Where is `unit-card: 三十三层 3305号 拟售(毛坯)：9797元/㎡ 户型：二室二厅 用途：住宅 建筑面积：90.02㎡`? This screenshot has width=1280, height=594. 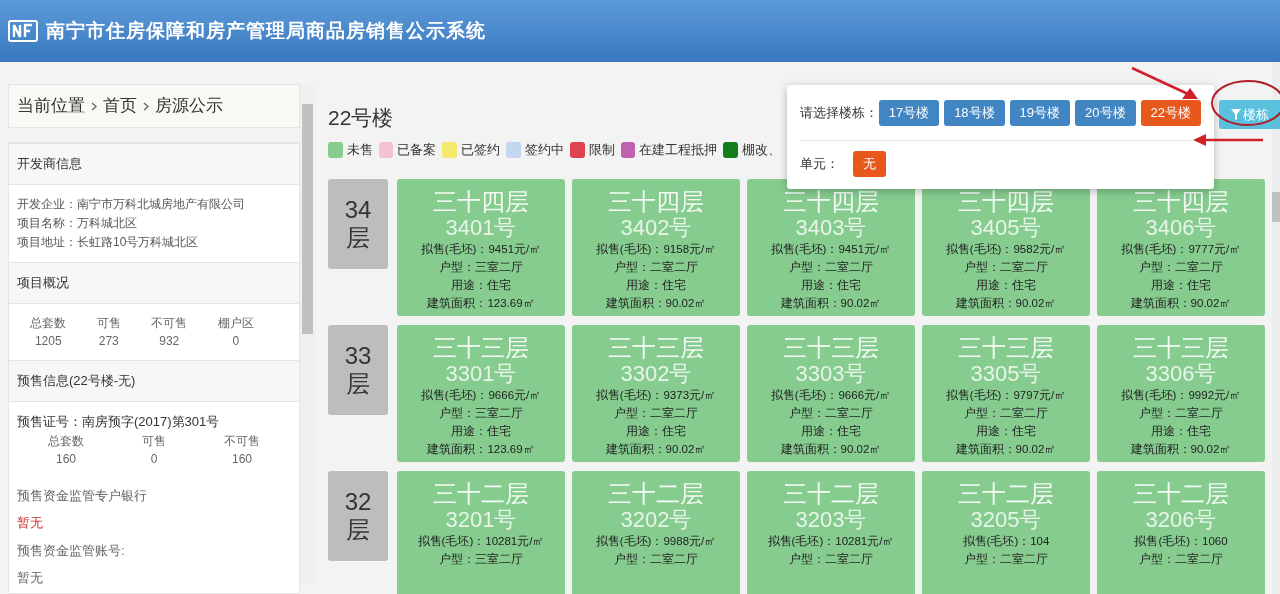
unit-card: 三十三层 3305号 拟售(毛坯)：9797元/㎡ 户型：二室二厅 用途：住宅 建筑面积：90.02㎡ is located at coordinates (1006, 393).